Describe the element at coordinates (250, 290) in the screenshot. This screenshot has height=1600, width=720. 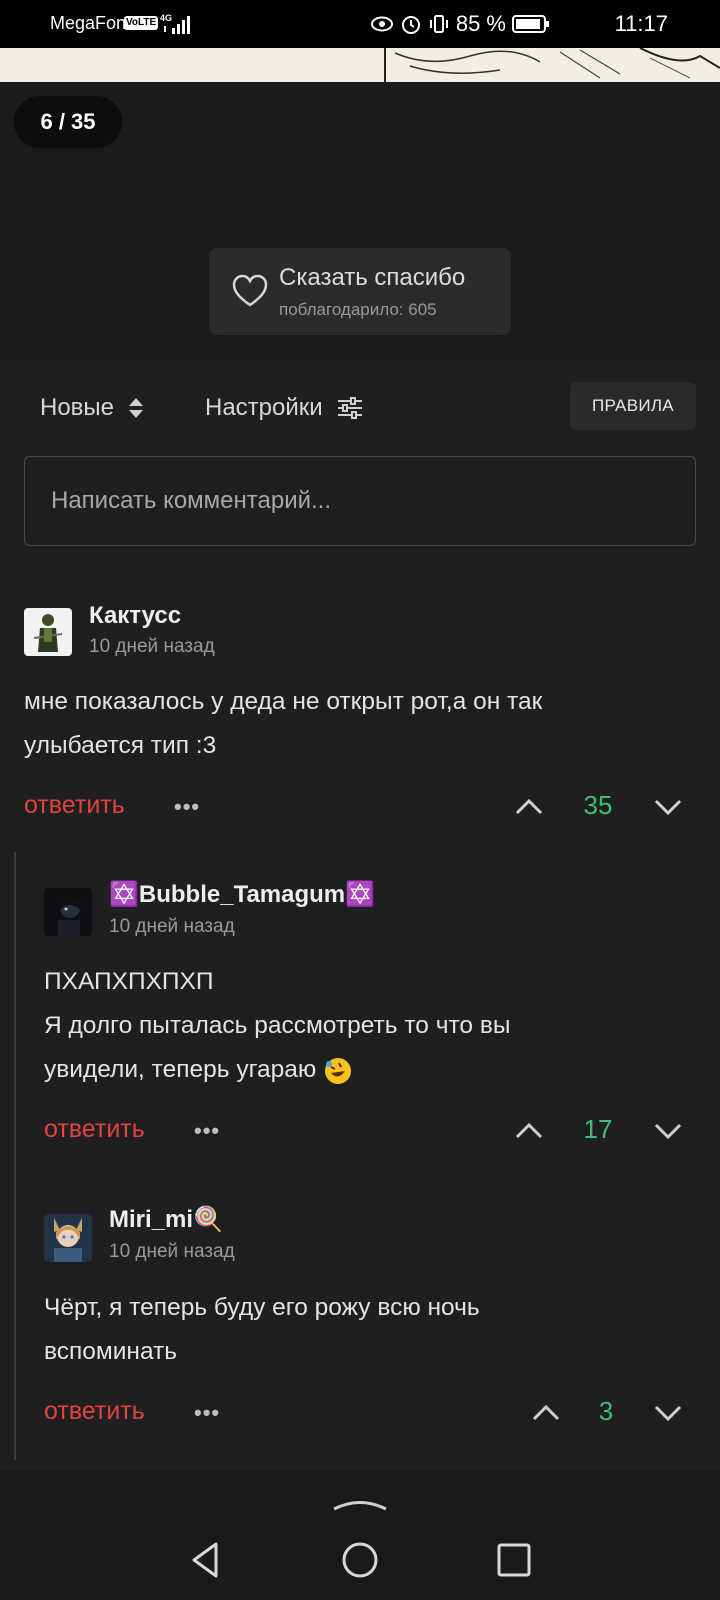
I see `heart-icon` at that location.